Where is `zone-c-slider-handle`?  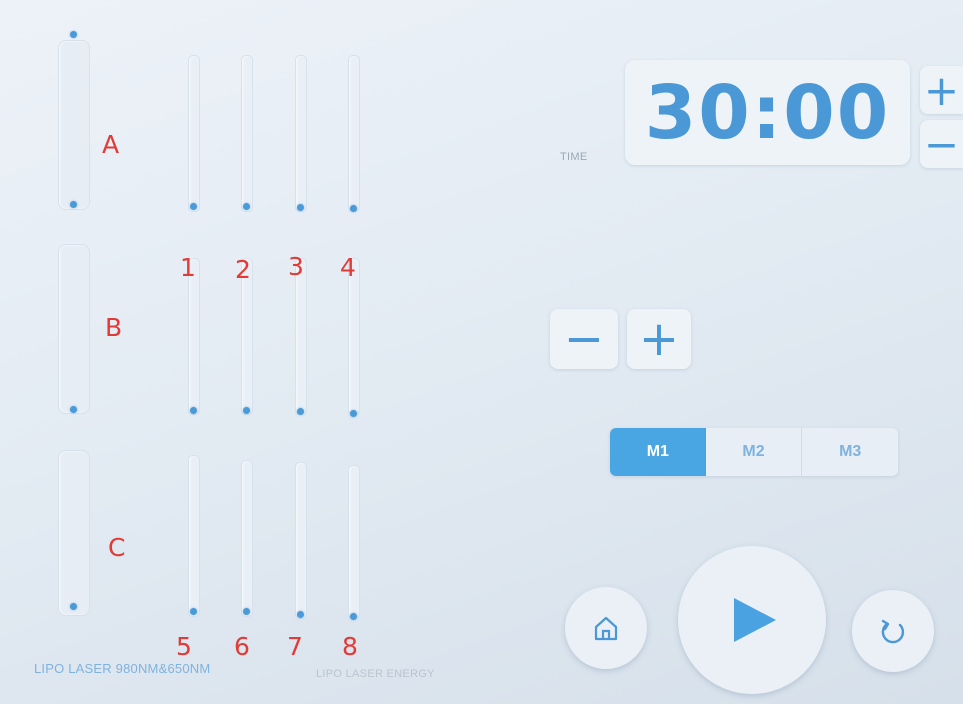
zone-c-slider-handle is located at coordinates (73, 606).